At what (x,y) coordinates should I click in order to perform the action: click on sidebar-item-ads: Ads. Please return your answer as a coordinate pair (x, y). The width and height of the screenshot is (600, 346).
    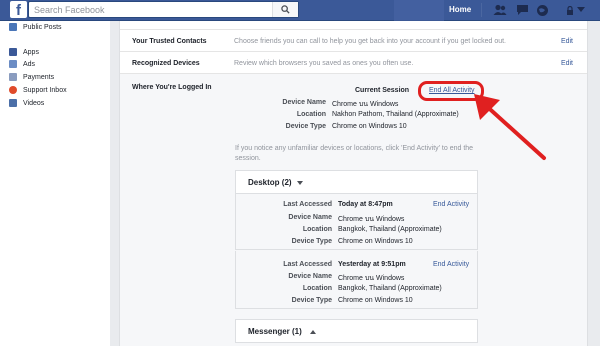
    Looking at the image, I should click on (22, 64).